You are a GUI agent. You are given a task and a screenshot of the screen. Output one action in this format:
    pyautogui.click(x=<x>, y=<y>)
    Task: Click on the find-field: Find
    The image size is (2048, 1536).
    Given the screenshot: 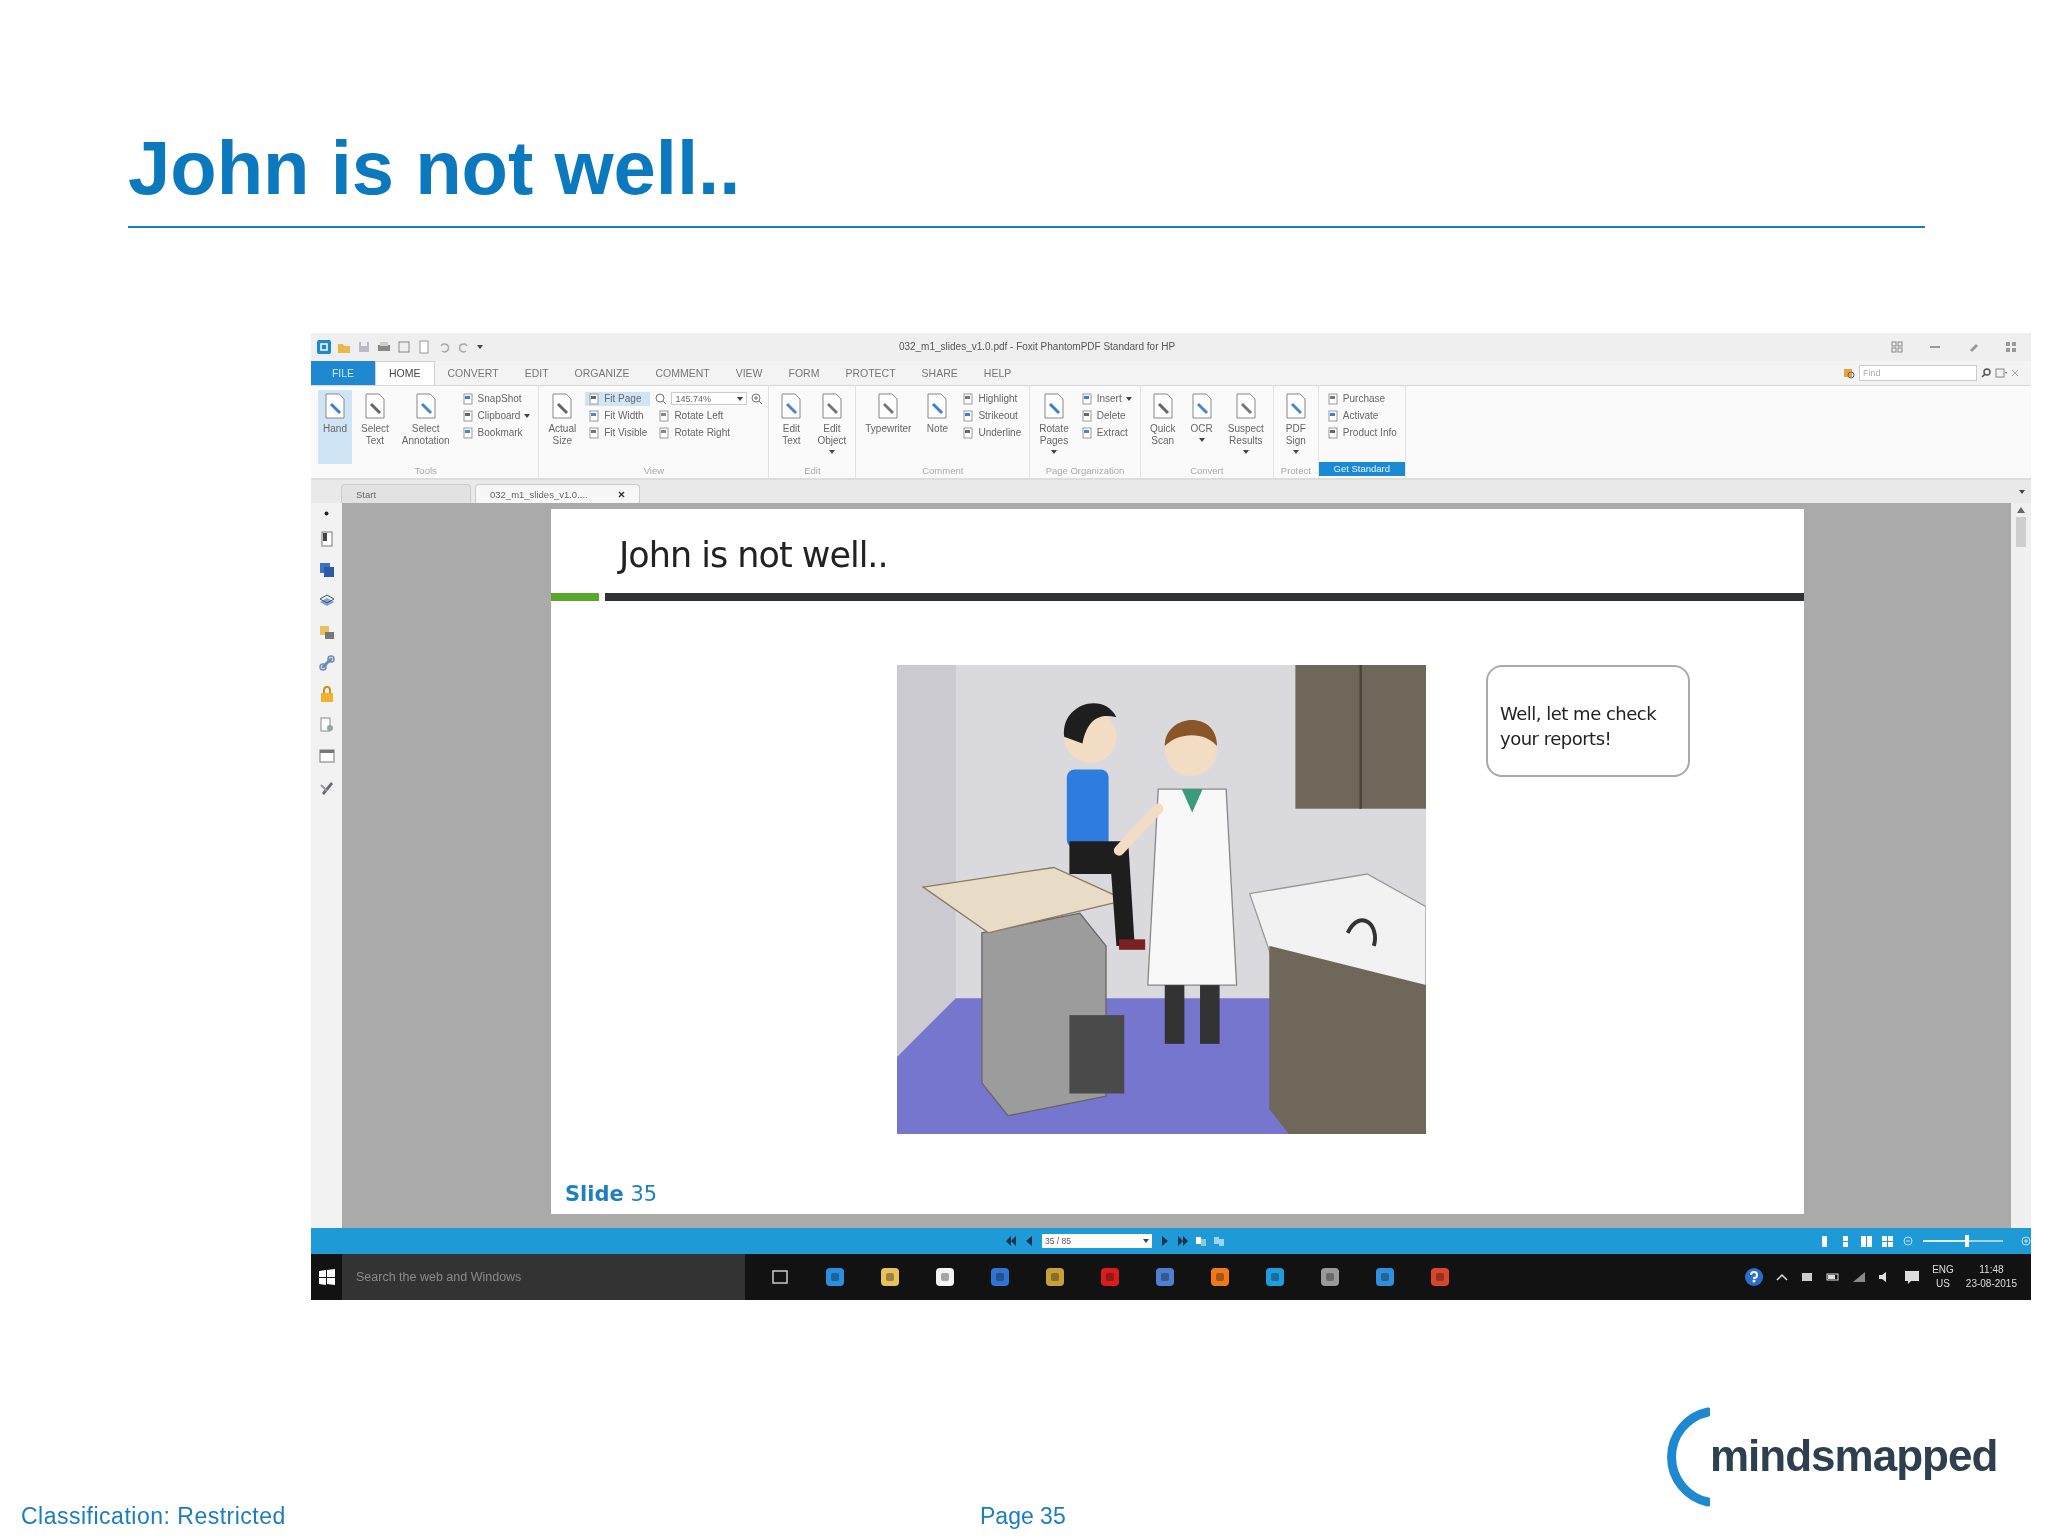 What is the action you would take?
    pyautogui.click(x=1918, y=372)
    